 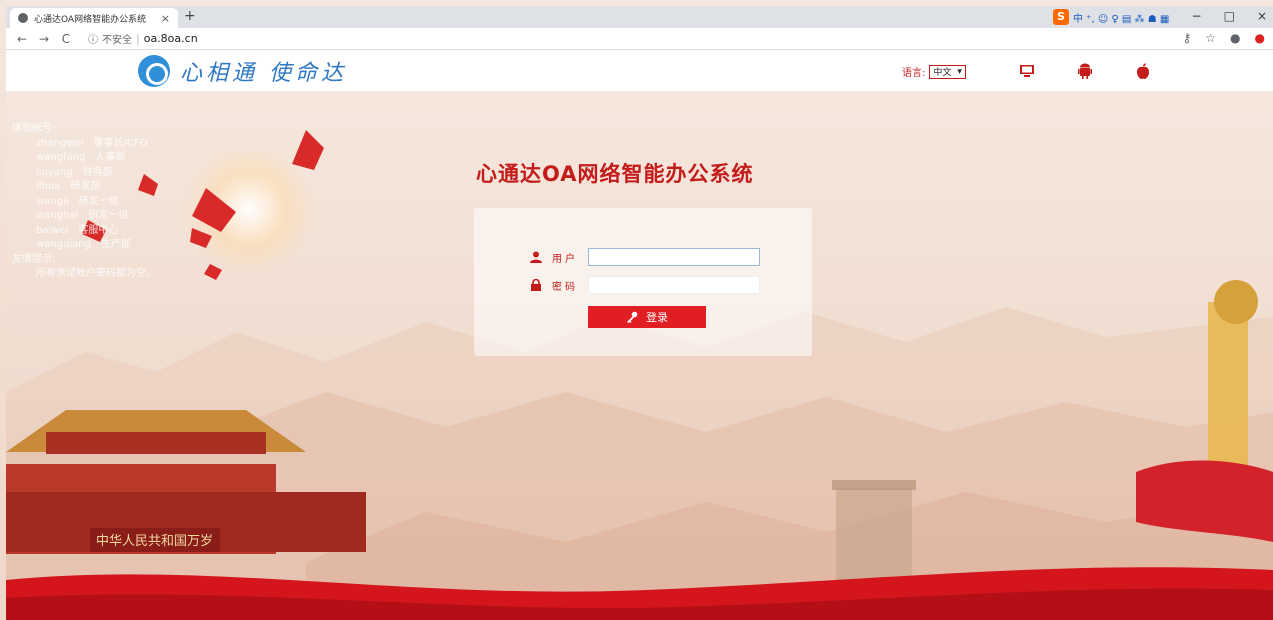 What do you see at coordinates (639, 71) in the screenshot?
I see `site-header: 心相通 使命达 语言: 中文 ▾` at bounding box center [639, 71].